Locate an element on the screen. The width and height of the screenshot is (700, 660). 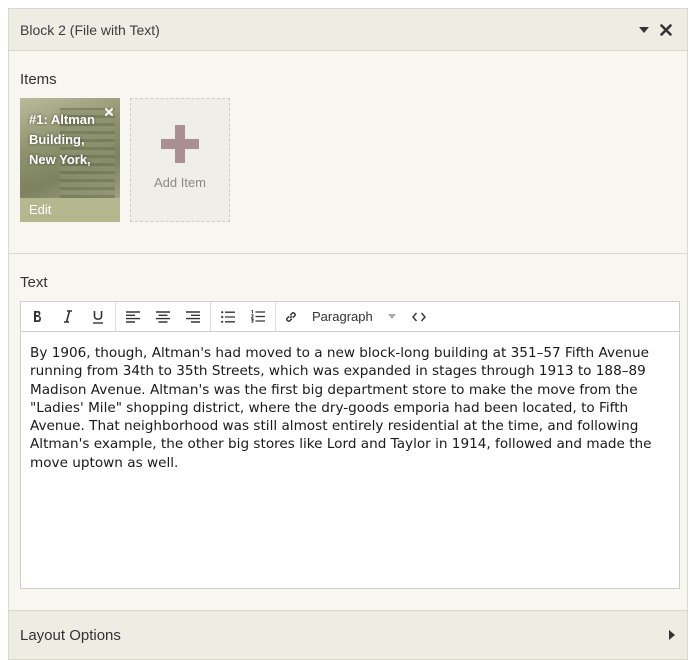
caret-down-icon is located at coordinates (644, 30).